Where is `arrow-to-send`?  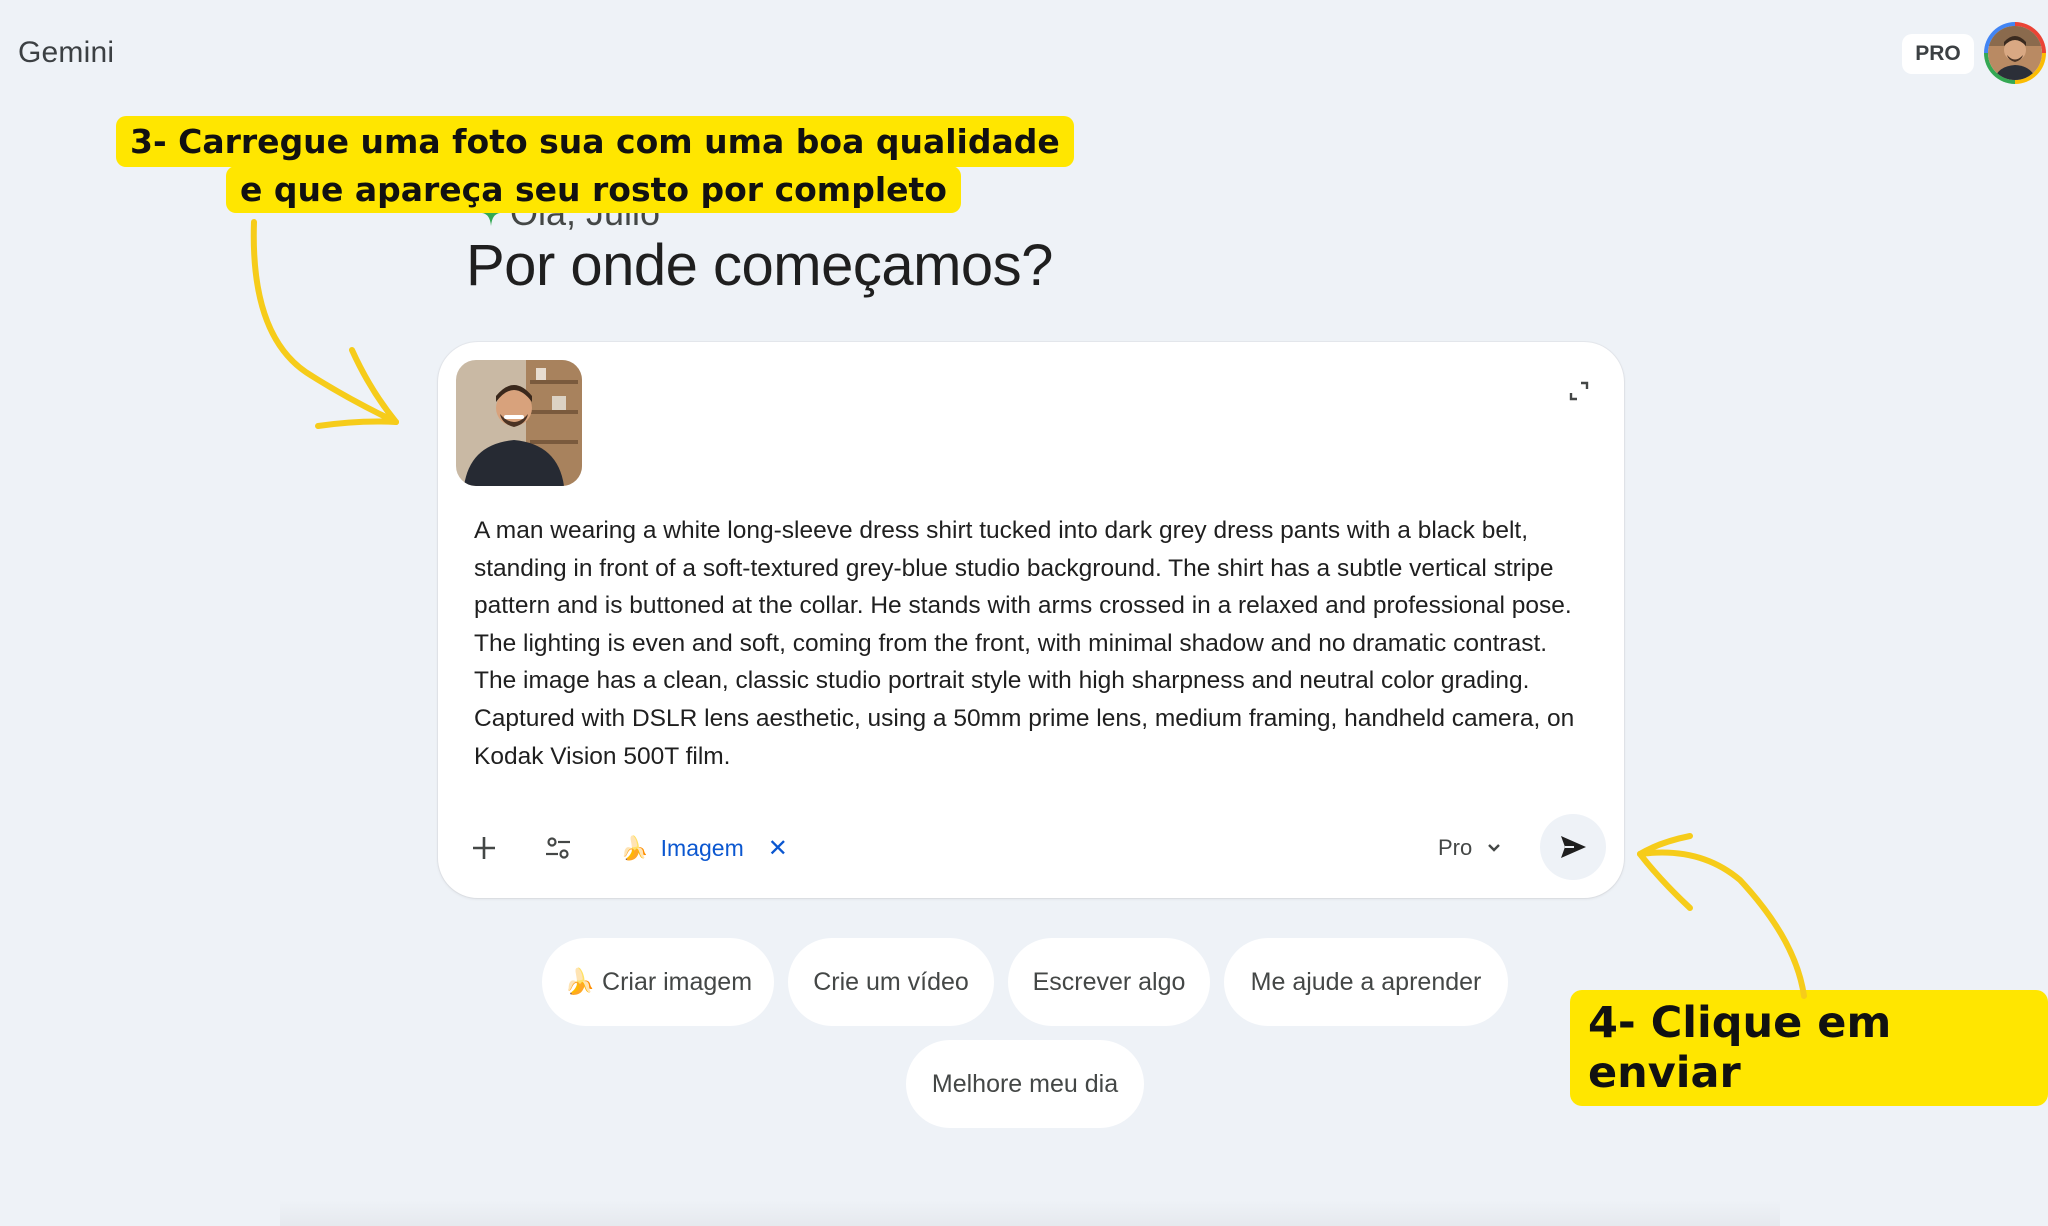
arrow-to-send is located at coordinates (1722, 916).